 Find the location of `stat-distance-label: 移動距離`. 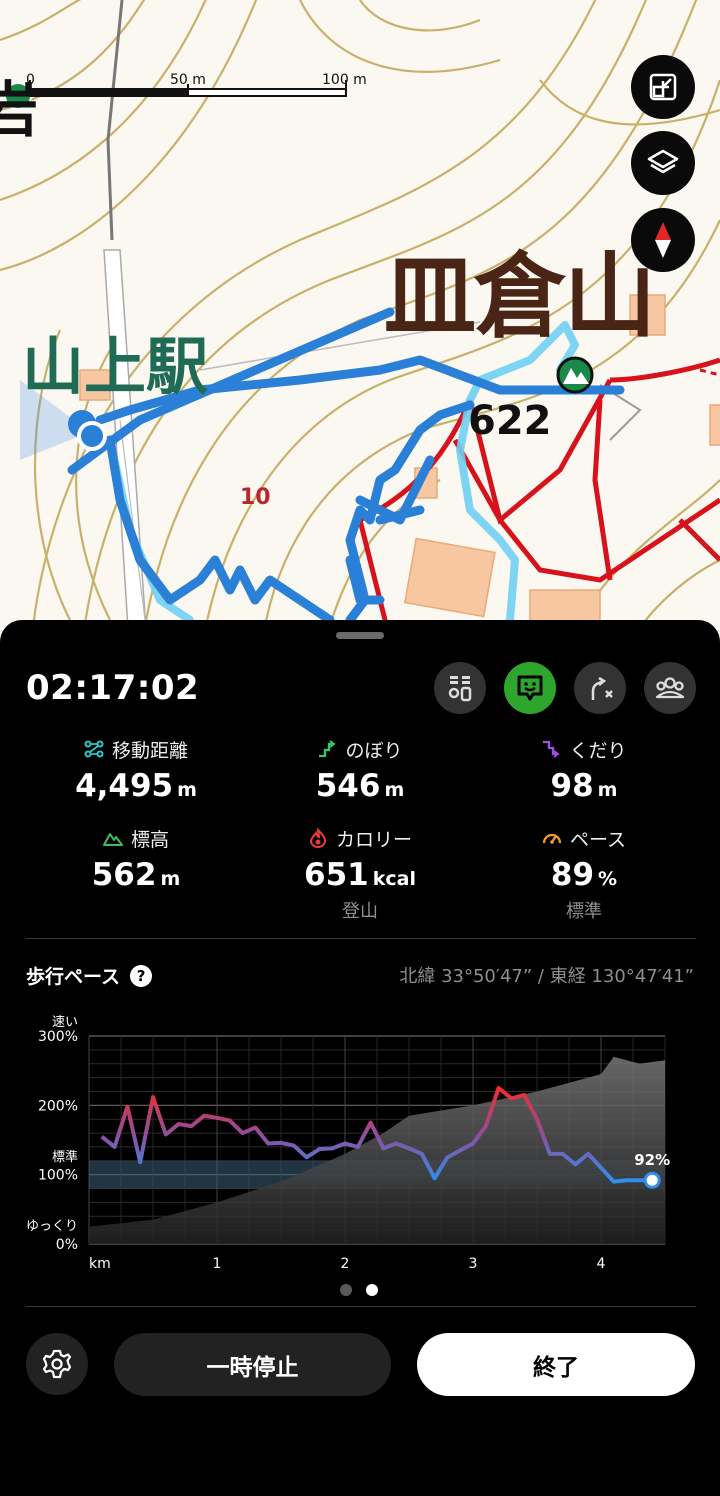

stat-distance-label: 移動距離 is located at coordinates (149, 750).